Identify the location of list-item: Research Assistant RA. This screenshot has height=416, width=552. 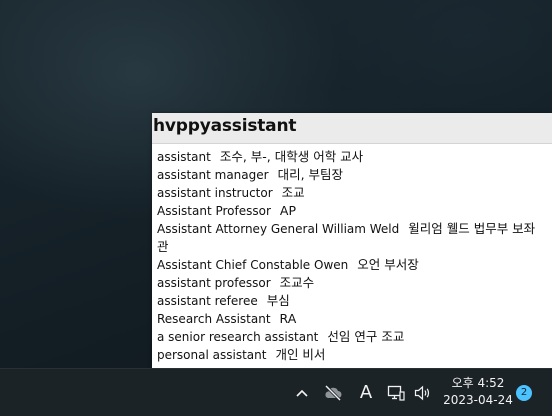
(354, 319).